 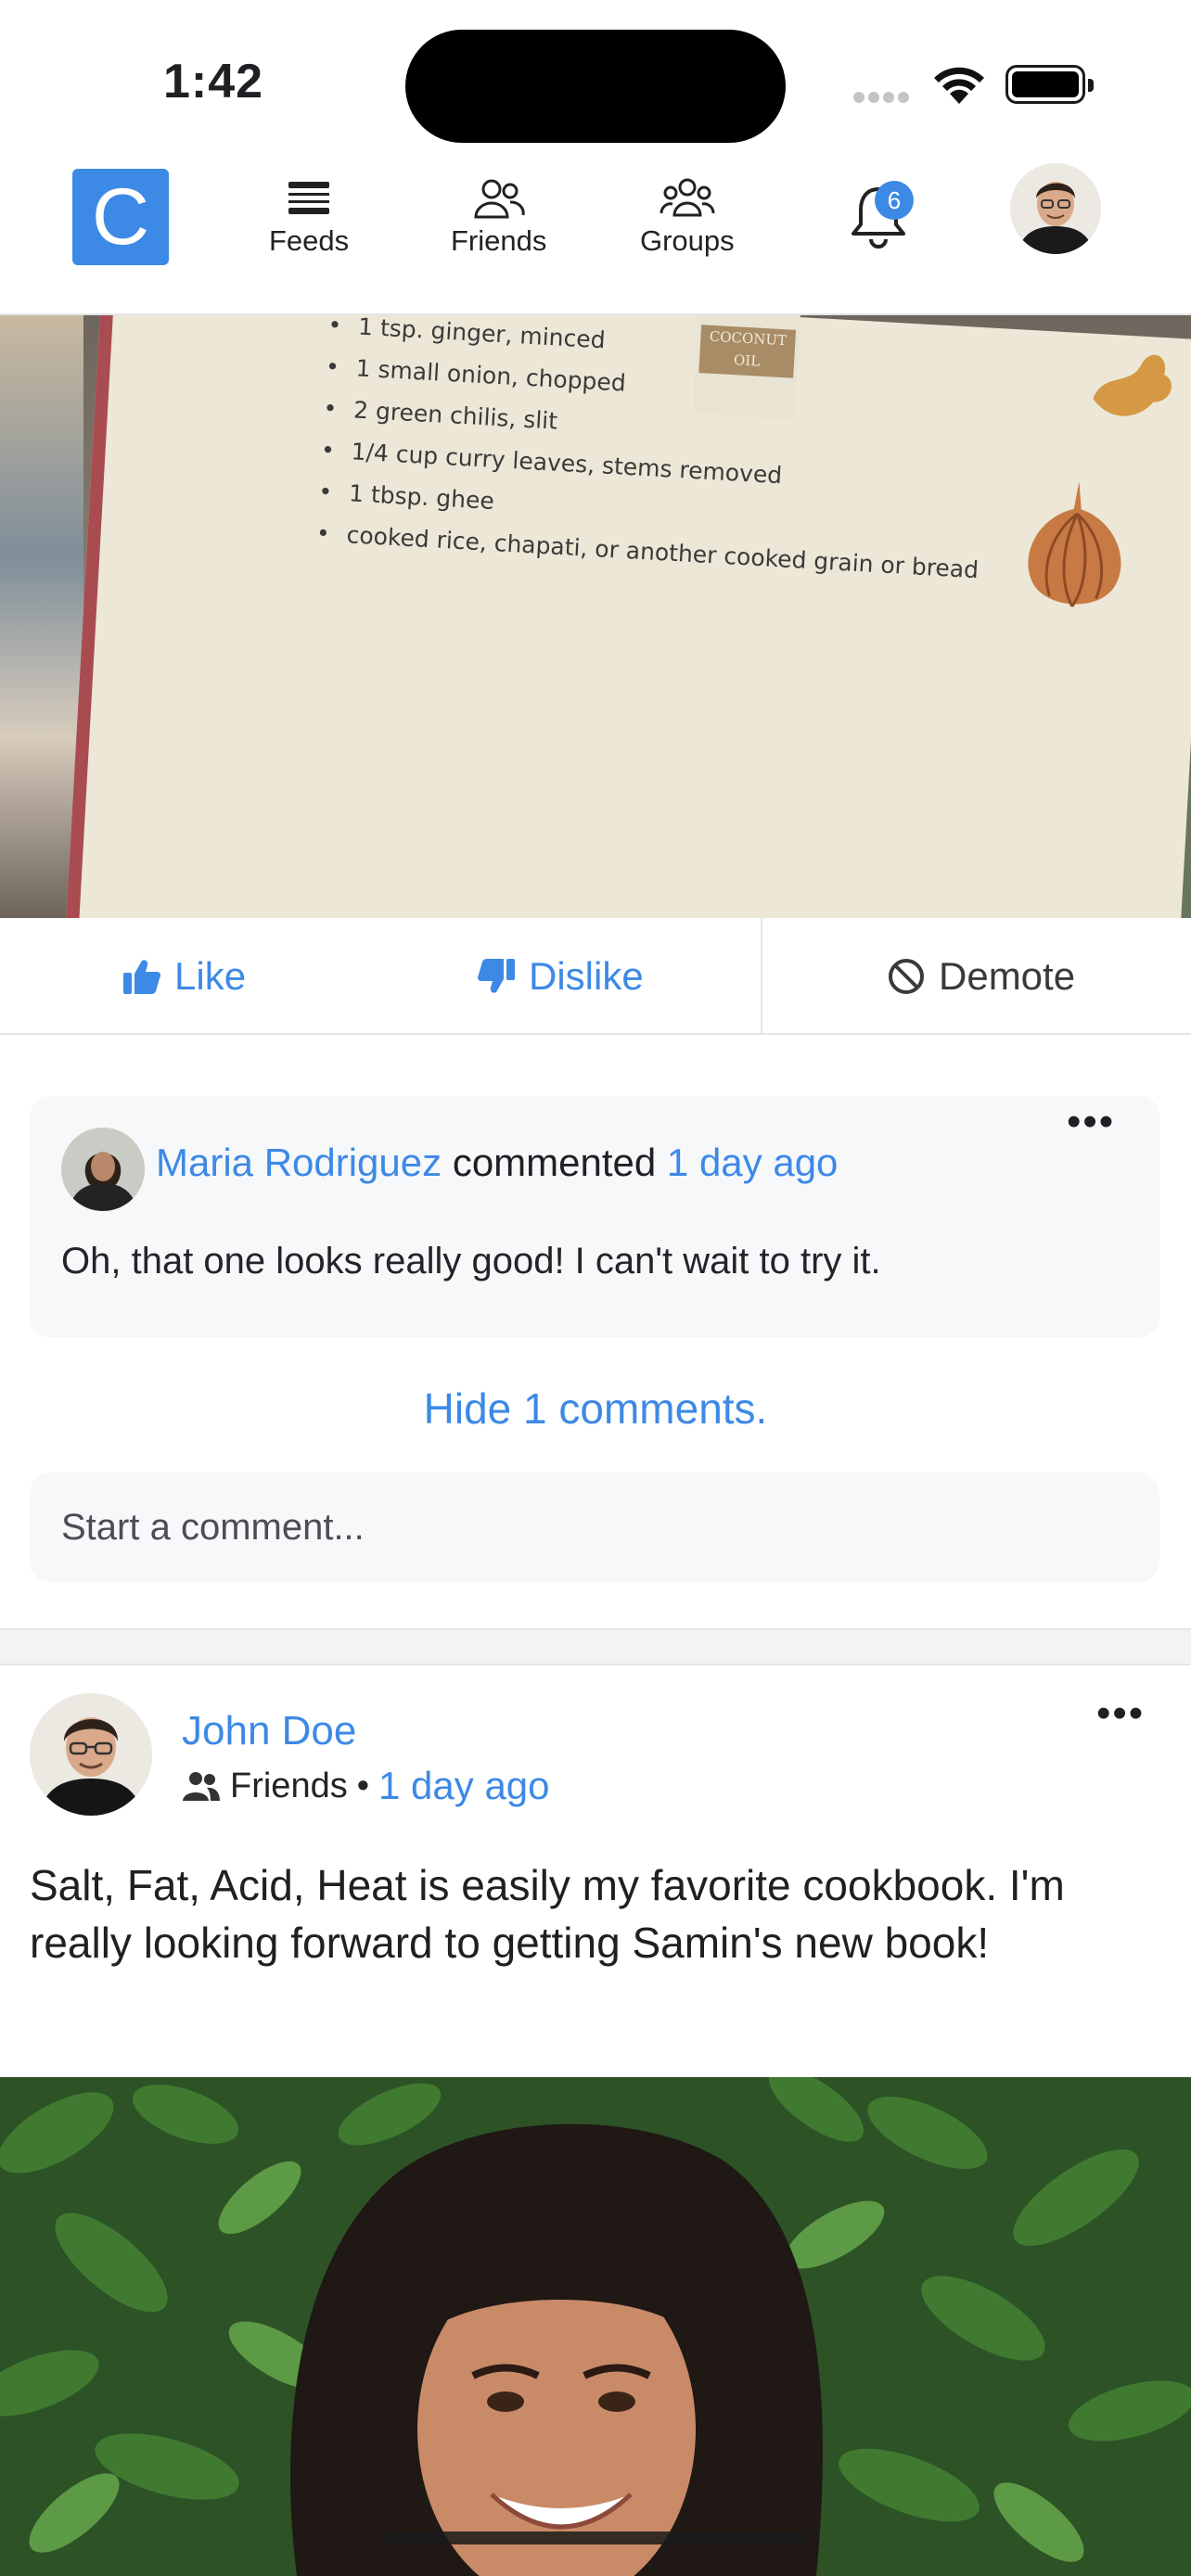 I want to click on comment-header: Maria Rodriguez commented 1 day ago, so click(x=497, y=1163).